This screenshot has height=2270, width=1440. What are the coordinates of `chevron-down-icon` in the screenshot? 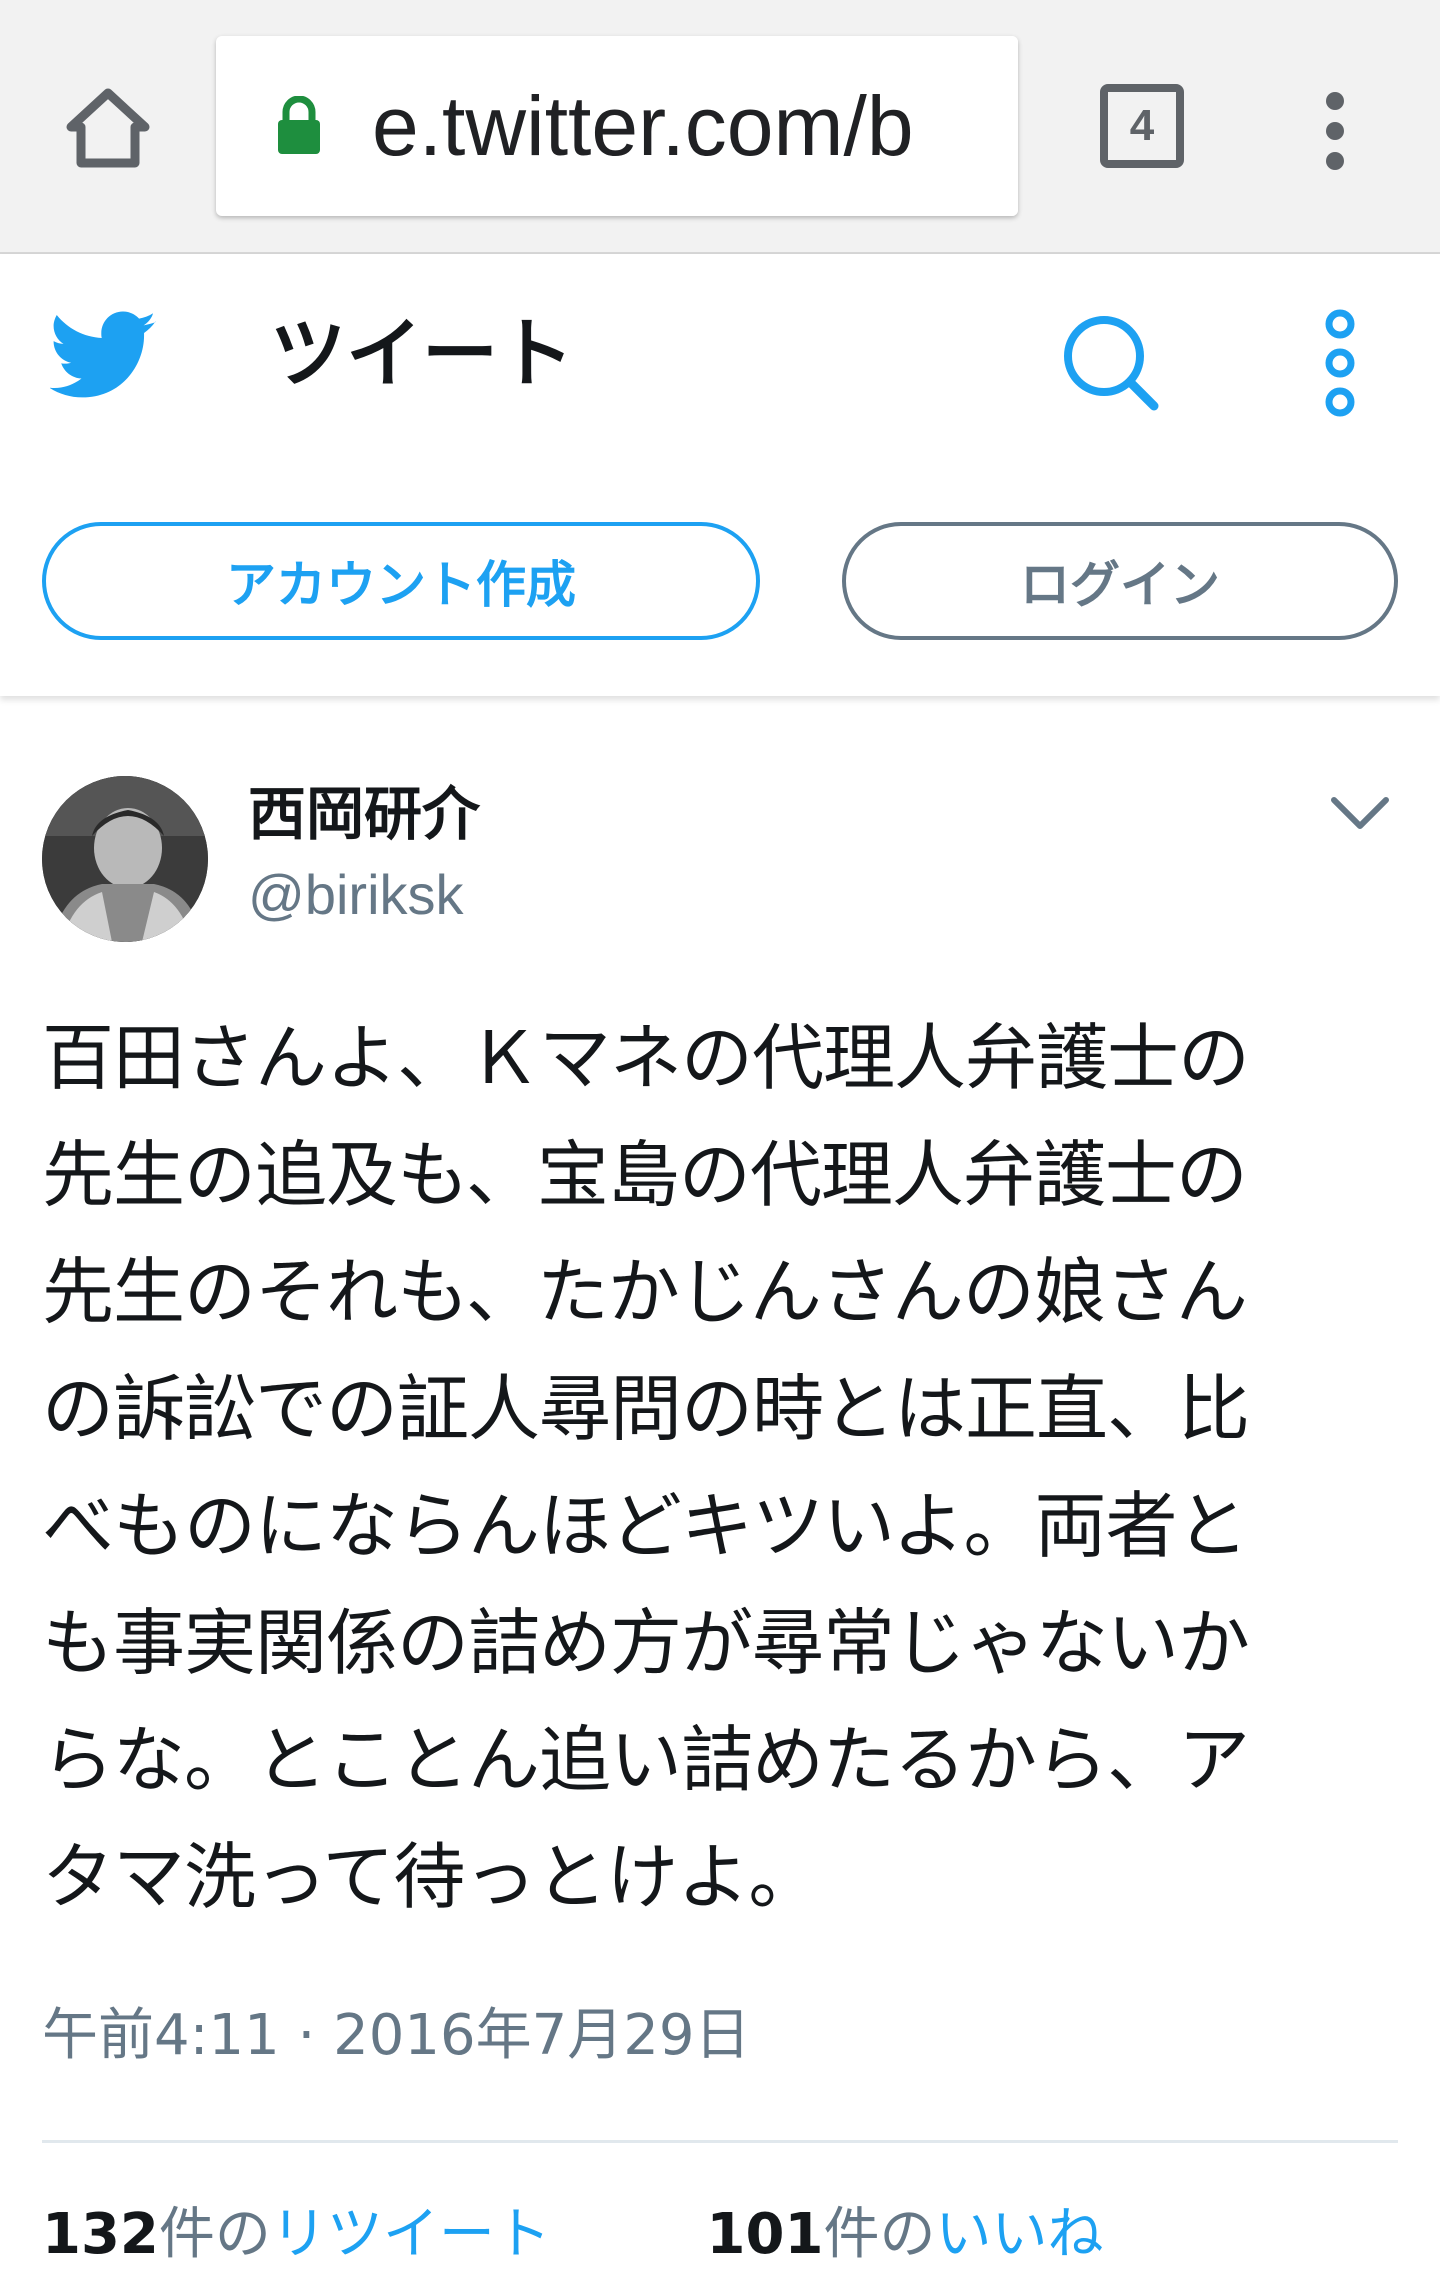 It's located at (1360, 813).